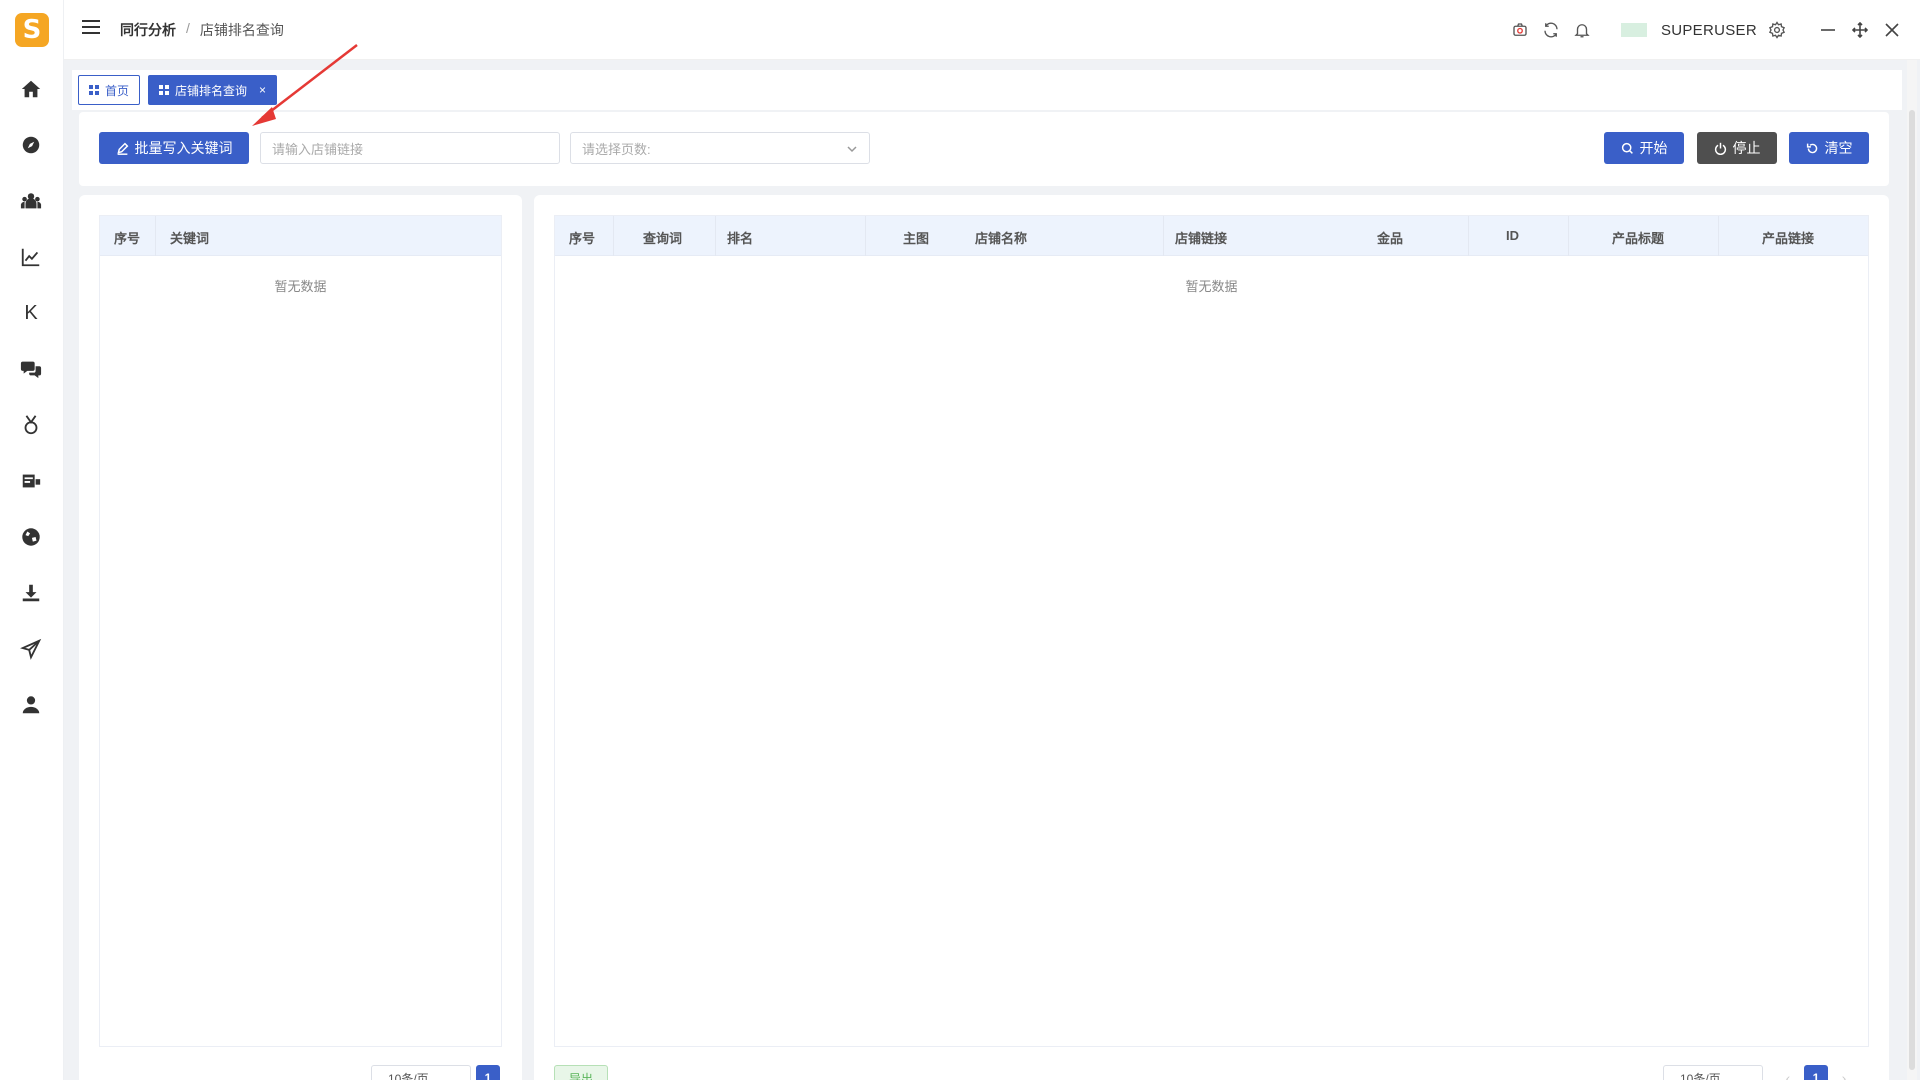 The height and width of the screenshot is (1080, 1920). Describe the element at coordinates (262, 90) in the screenshot. I see `tab-close-icon: ×` at that location.